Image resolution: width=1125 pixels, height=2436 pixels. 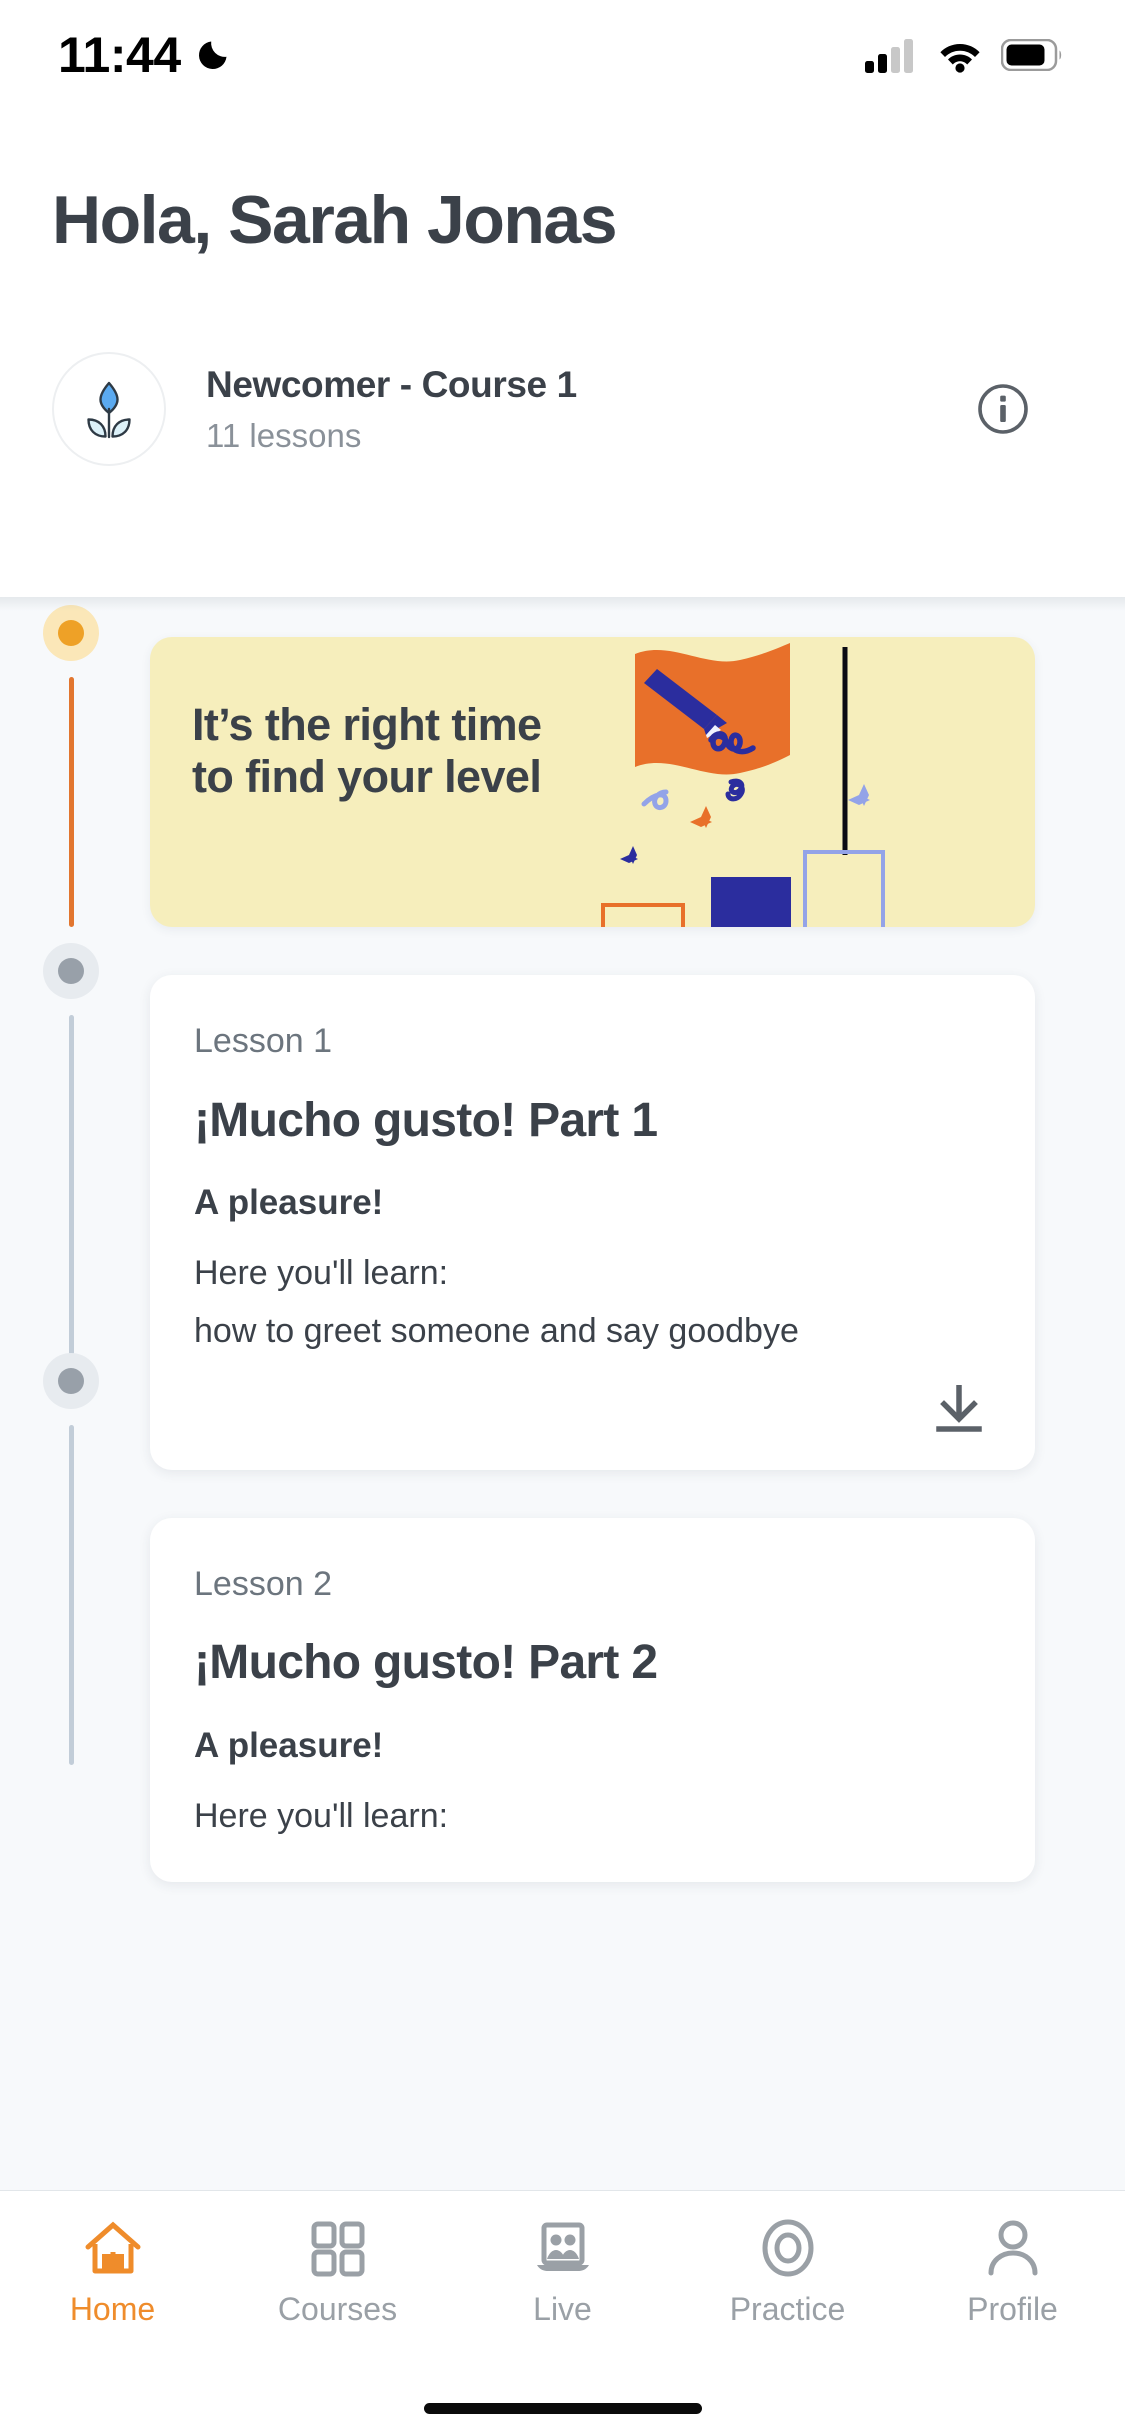 What do you see at coordinates (112, 2309) in the screenshot?
I see `tab-label: Home` at bounding box center [112, 2309].